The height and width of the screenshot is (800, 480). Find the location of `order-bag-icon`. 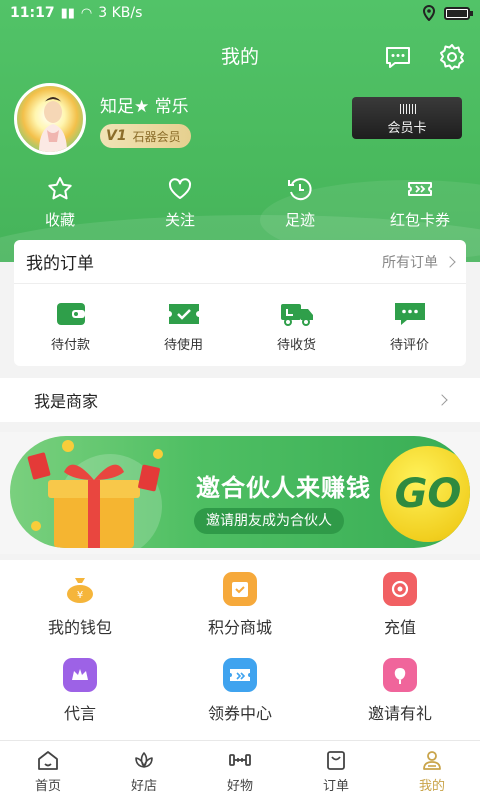

order-bag-icon is located at coordinates (336, 760).